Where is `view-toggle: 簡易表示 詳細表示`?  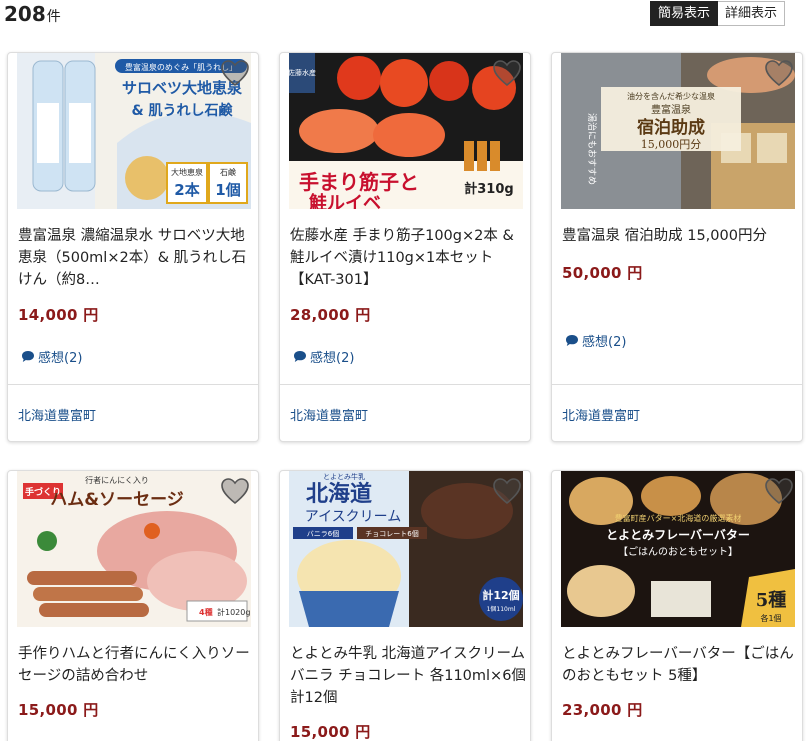 view-toggle: 簡易表示 詳細表示 is located at coordinates (718, 13).